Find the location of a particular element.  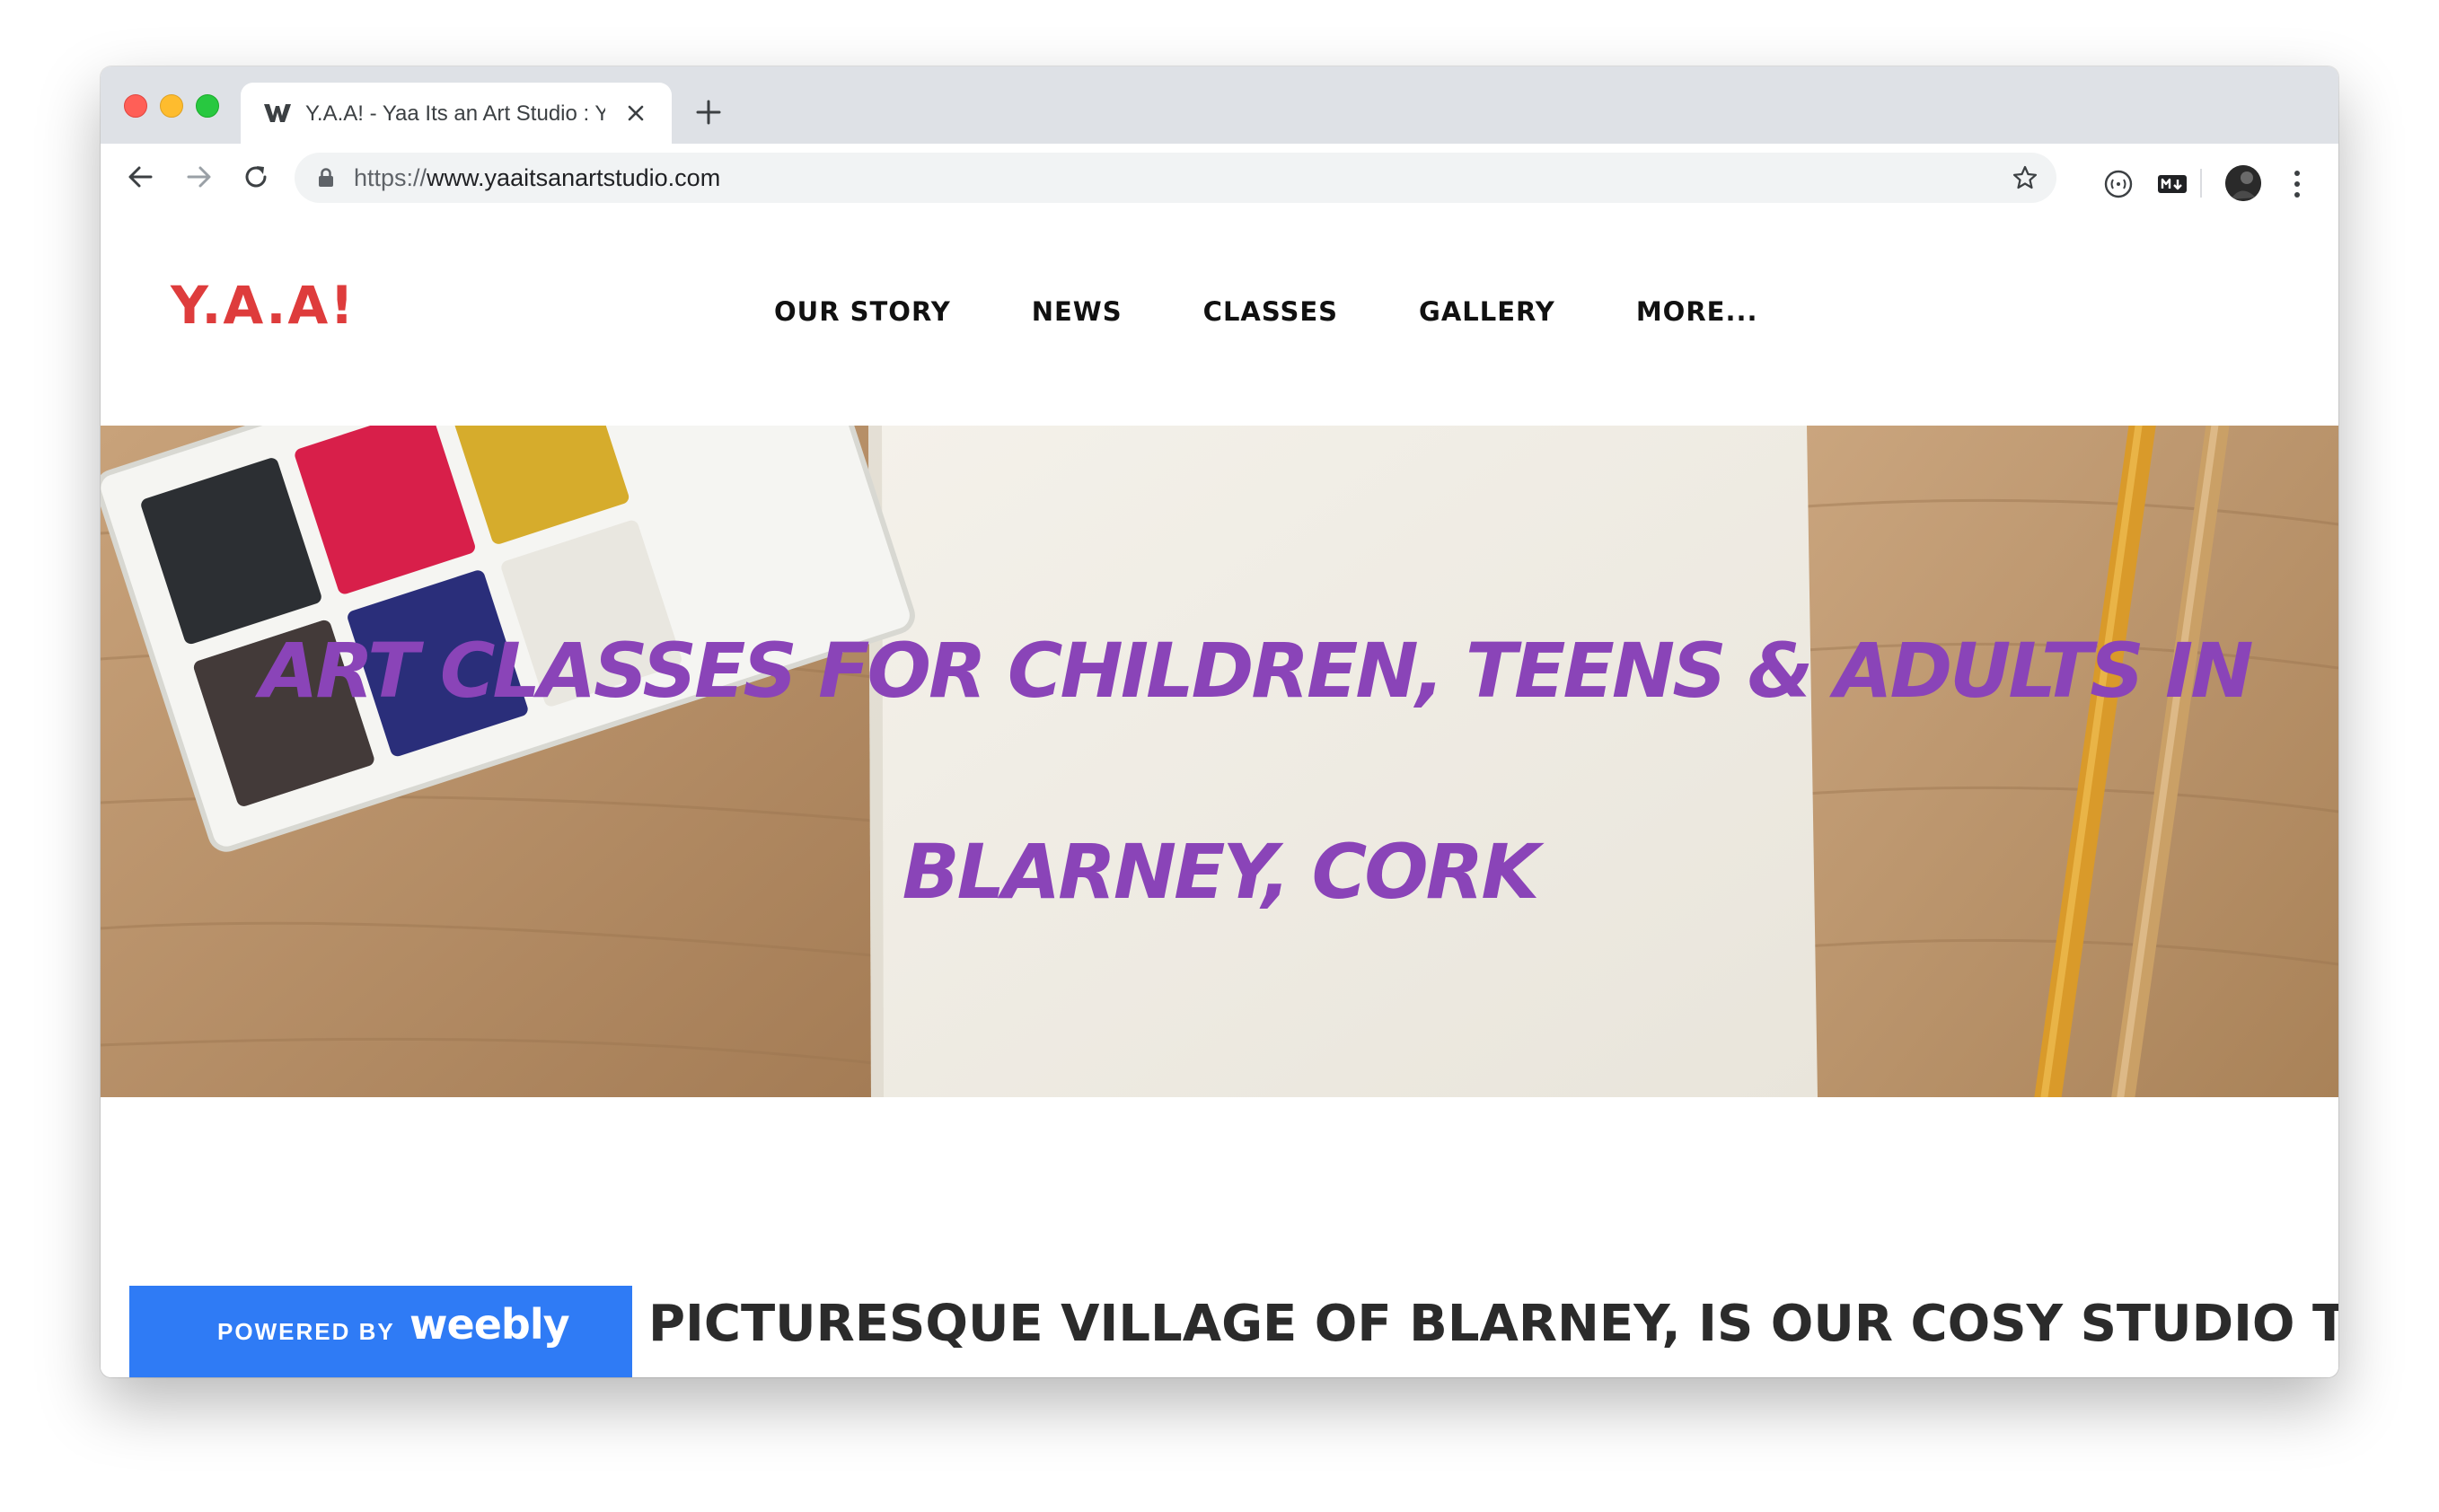

close-tab-icon is located at coordinates (636, 113).